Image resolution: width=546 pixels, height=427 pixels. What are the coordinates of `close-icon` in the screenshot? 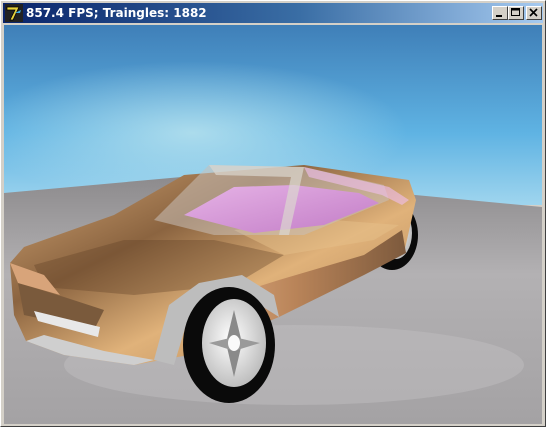 It's located at (533, 12).